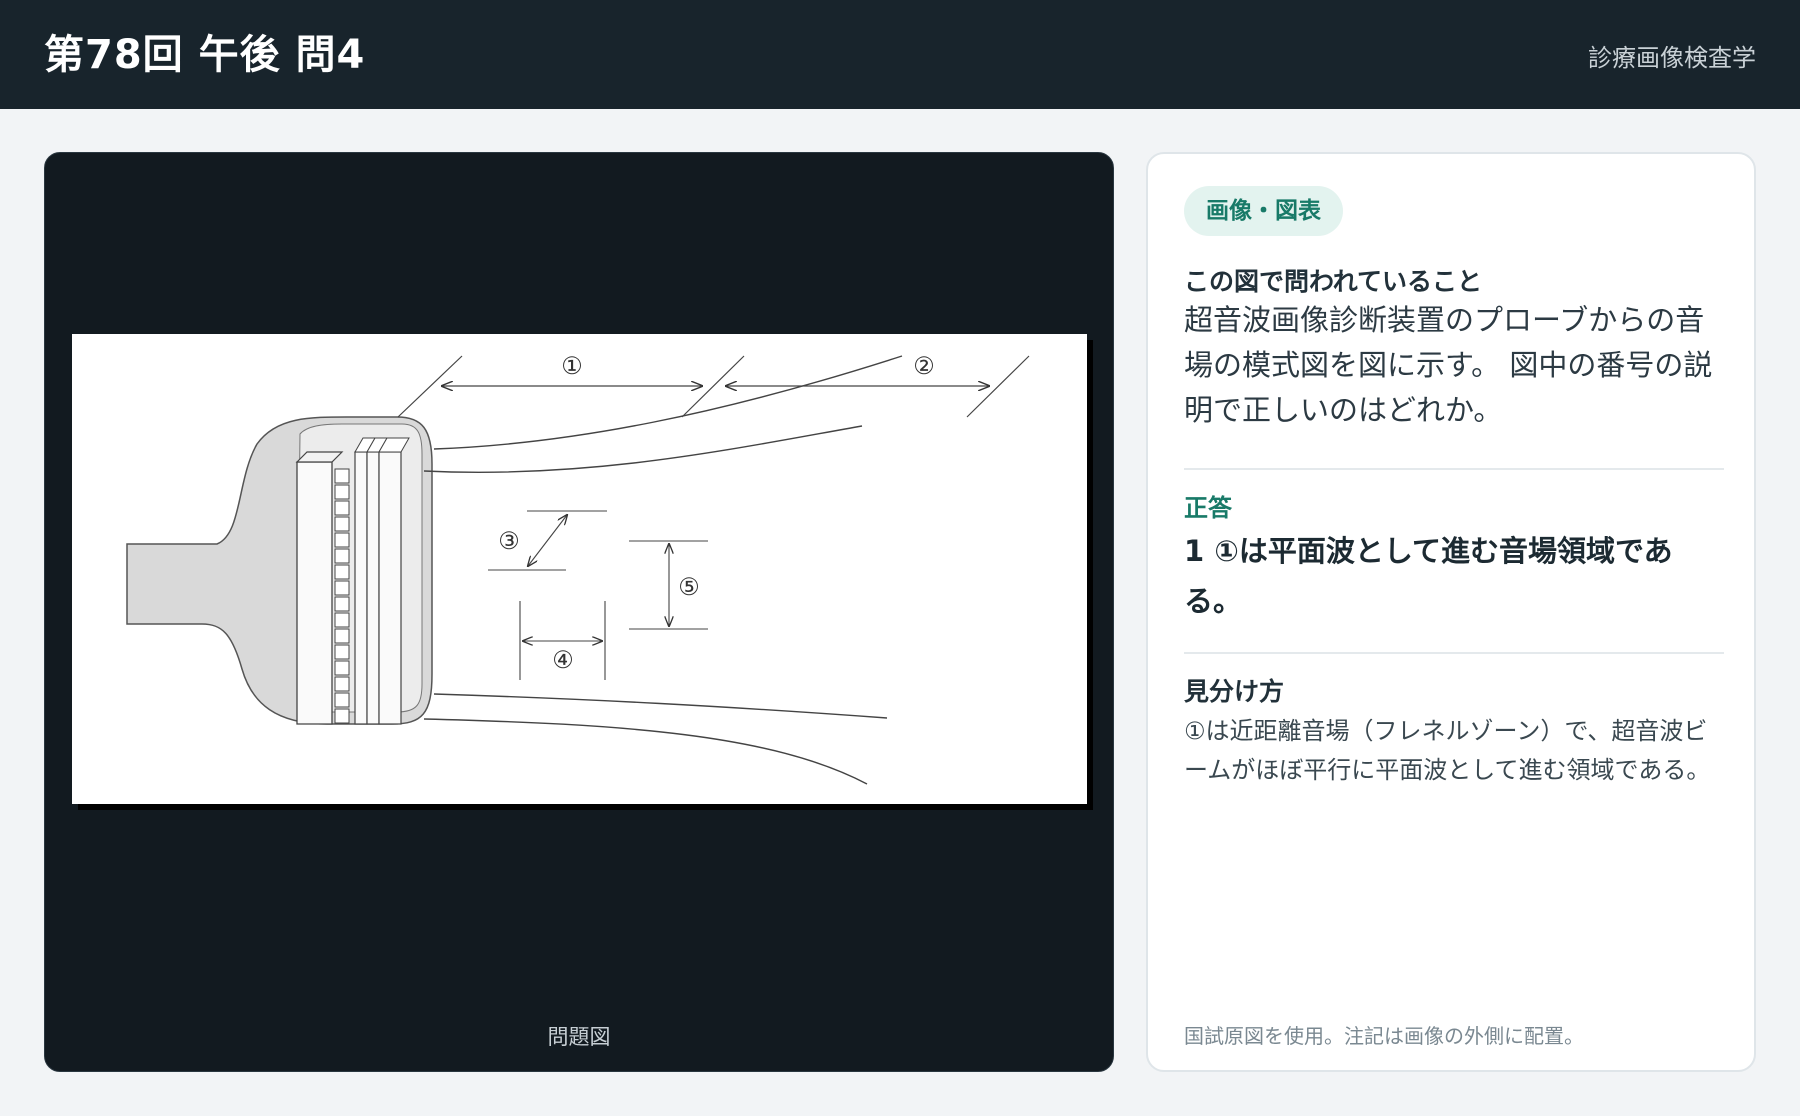 Image resolution: width=1800 pixels, height=1116 pixels. I want to click on label-4: ④, so click(563, 660).